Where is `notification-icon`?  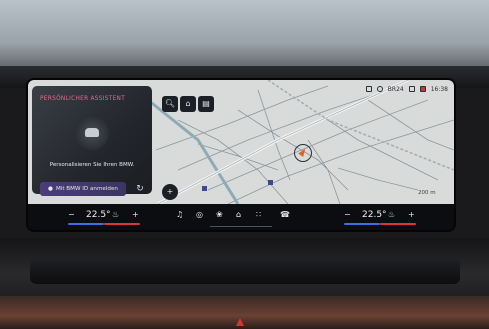 notification-icon is located at coordinates (422, 89).